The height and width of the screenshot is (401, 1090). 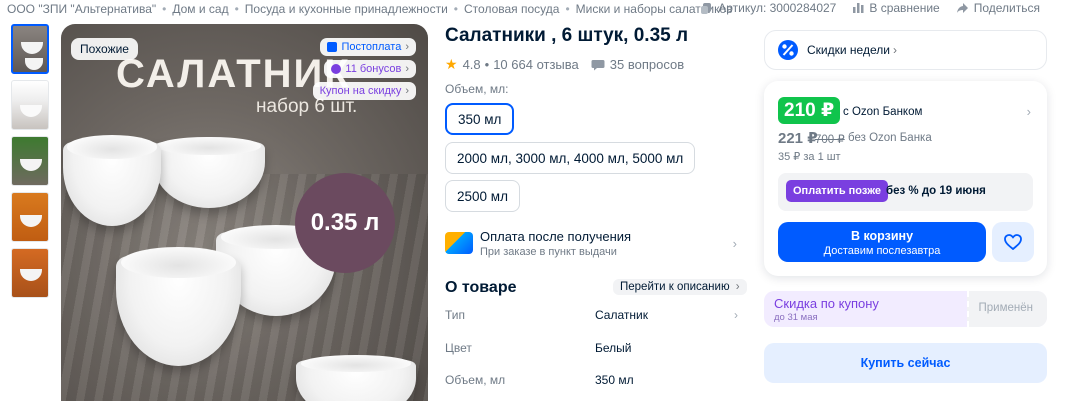 I want to click on pay-after-title: Оплата после получения, so click(x=556, y=236).